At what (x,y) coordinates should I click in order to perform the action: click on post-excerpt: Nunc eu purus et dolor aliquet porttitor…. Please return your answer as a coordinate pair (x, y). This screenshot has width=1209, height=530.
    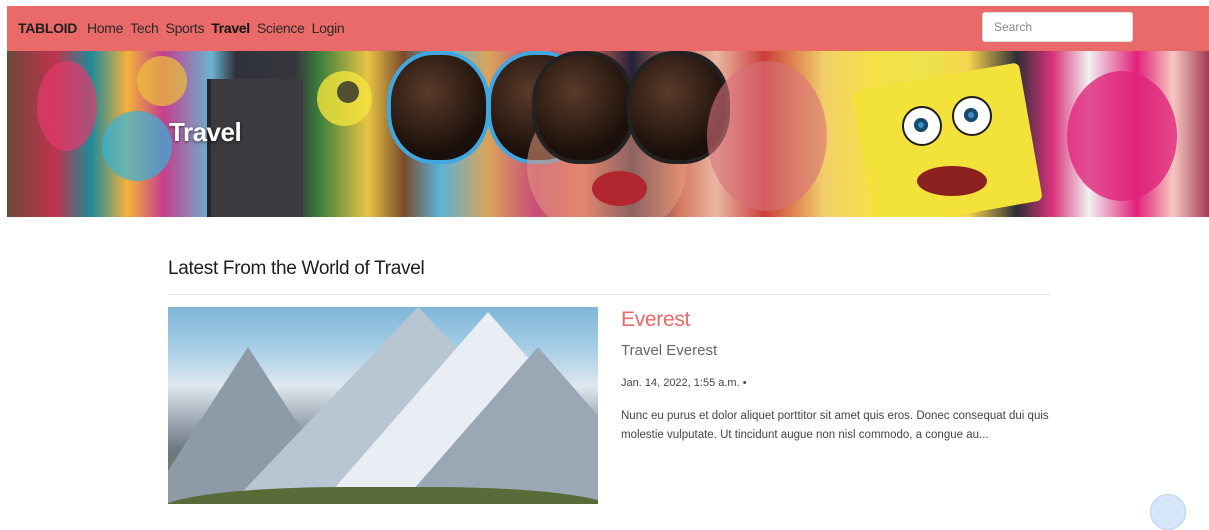
    Looking at the image, I should click on (835, 425).